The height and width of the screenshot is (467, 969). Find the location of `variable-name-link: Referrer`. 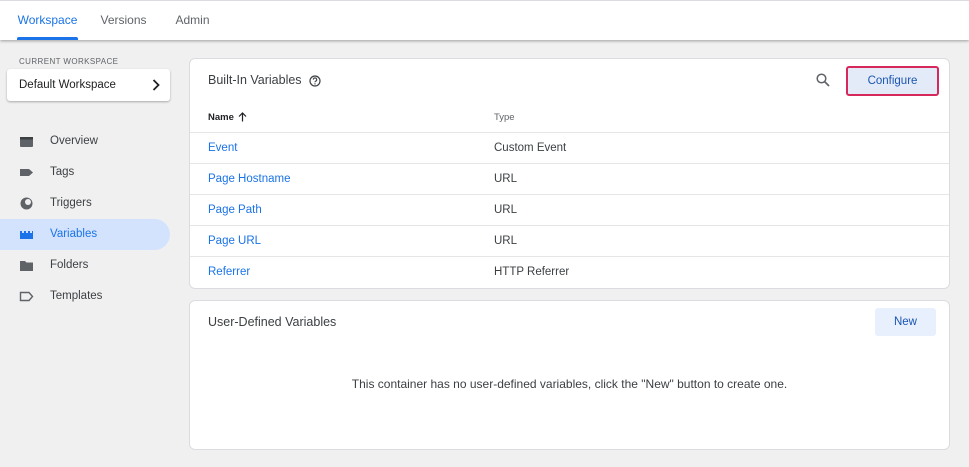

variable-name-link: Referrer is located at coordinates (229, 272).